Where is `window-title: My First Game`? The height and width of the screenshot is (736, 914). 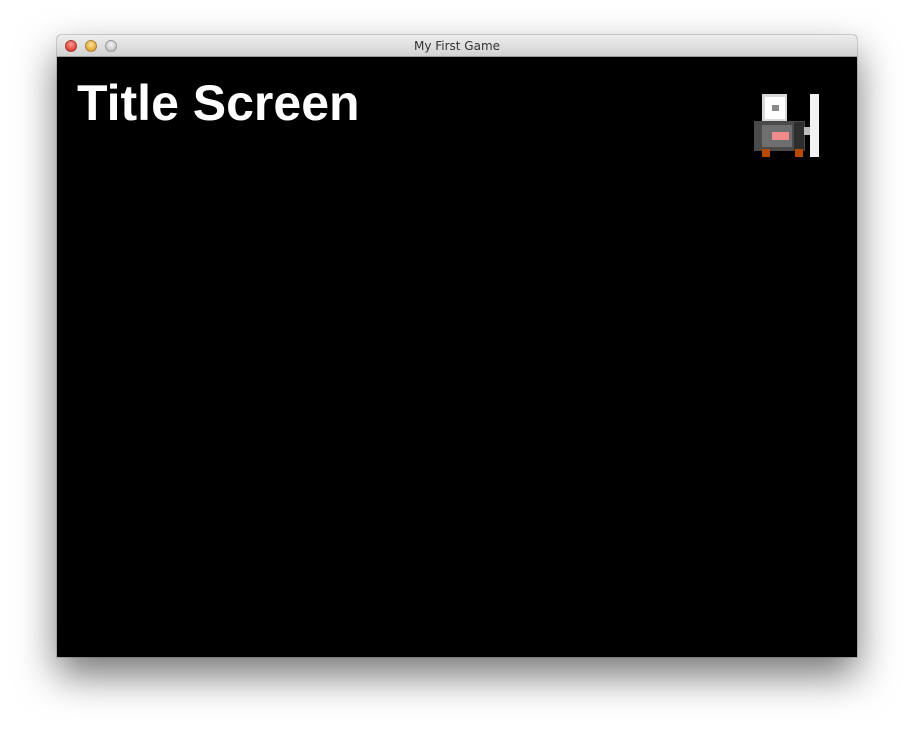 window-title: My First Game is located at coordinates (457, 46).